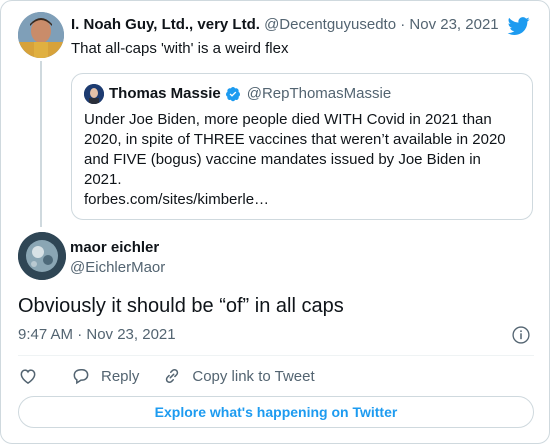 The width and height of the screenshot is (550, 444). What do you see at coordinates (41, 144) in the screenshot?
I see `thread-connector-line` at bounding box center [41, 144].